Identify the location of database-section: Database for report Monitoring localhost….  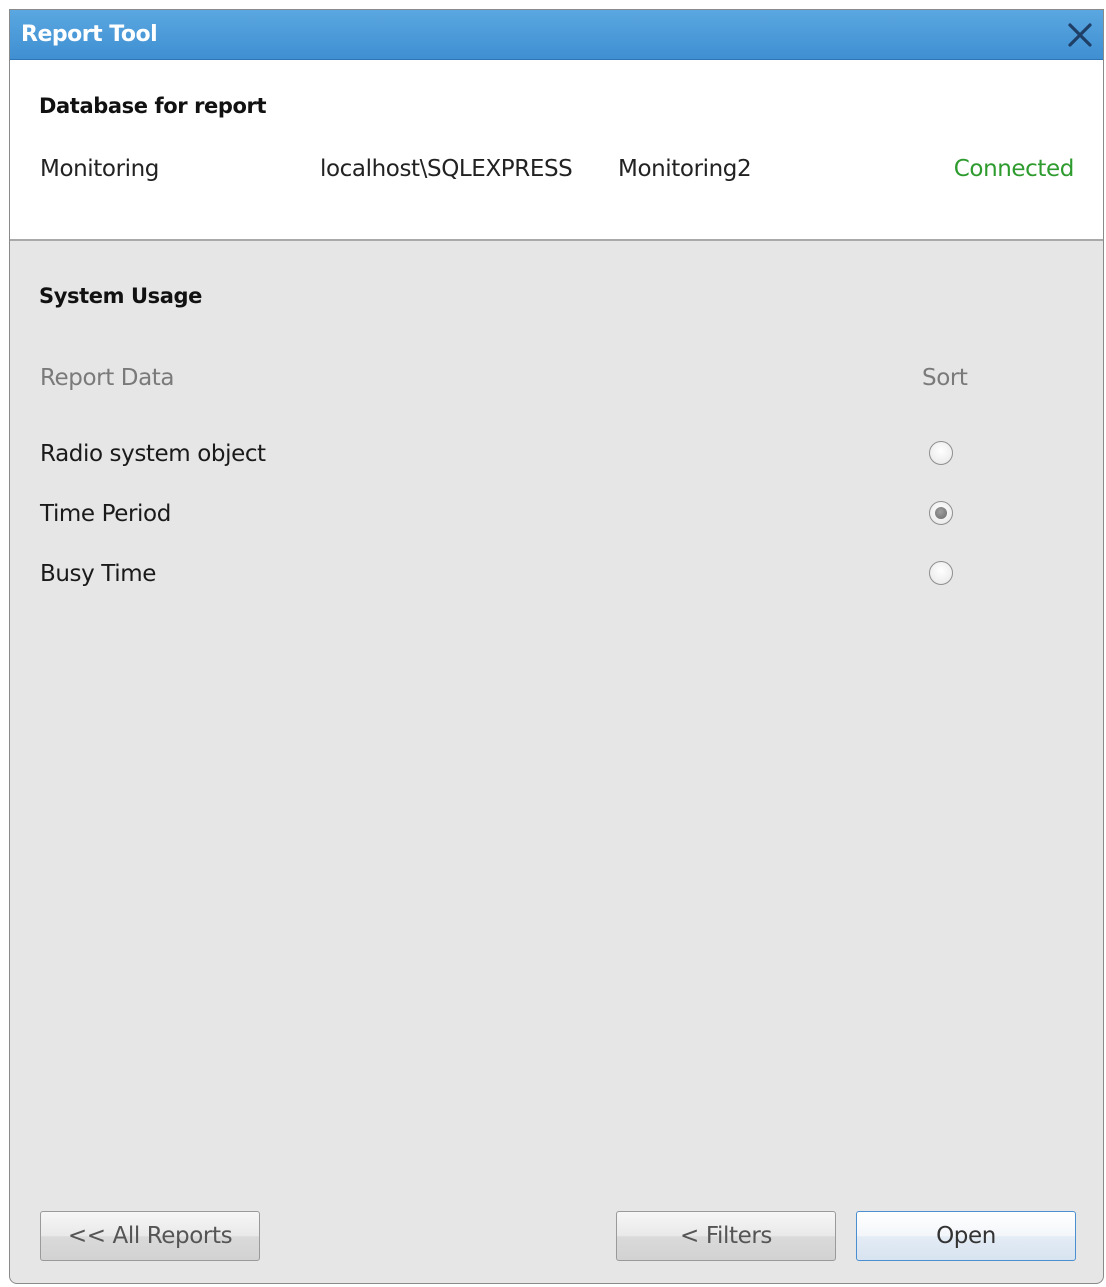
(556, 150).